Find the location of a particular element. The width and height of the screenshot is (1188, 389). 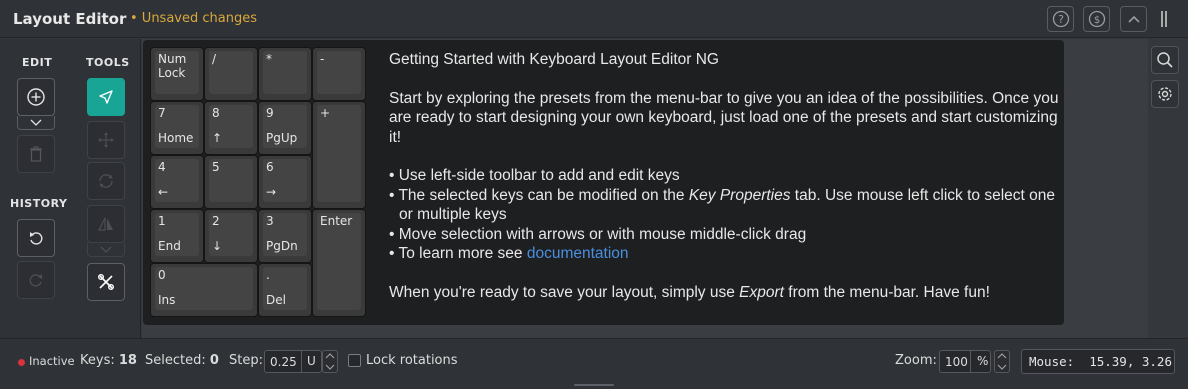

zoom-input: 100 % is located at coordinates (965, 361).